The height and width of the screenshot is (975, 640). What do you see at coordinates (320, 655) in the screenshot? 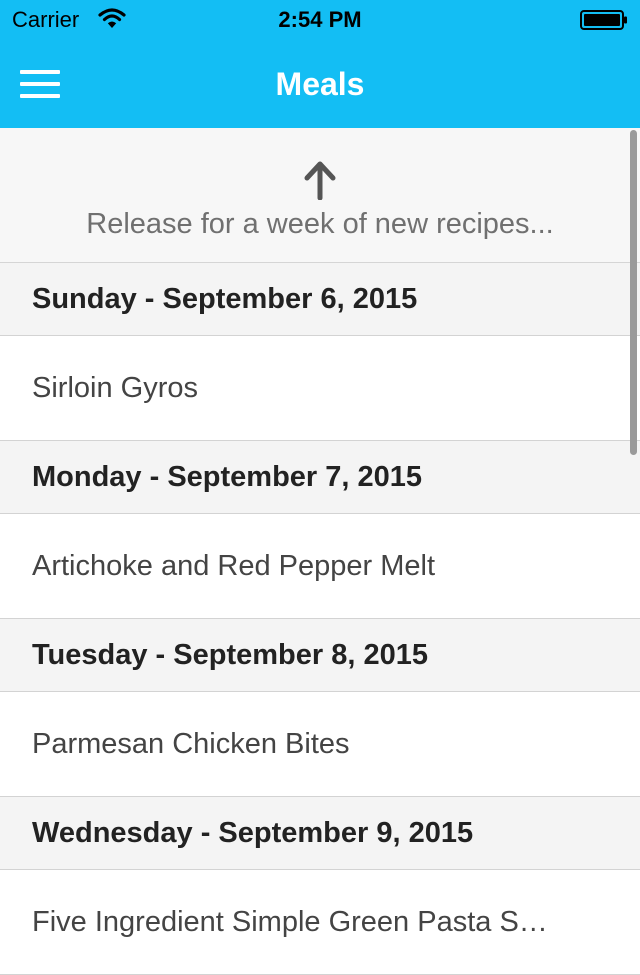
I see `day-header: Tuesday - September 8, 2015` at bounding box center [320, 655].